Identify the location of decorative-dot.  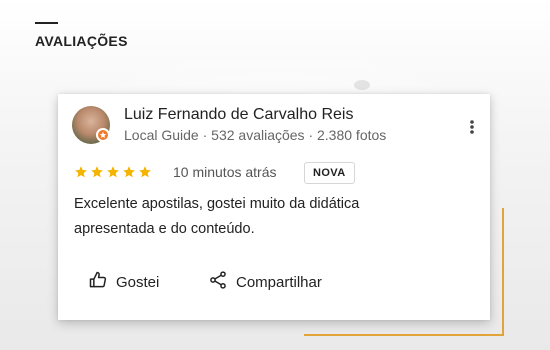
(362, 85).